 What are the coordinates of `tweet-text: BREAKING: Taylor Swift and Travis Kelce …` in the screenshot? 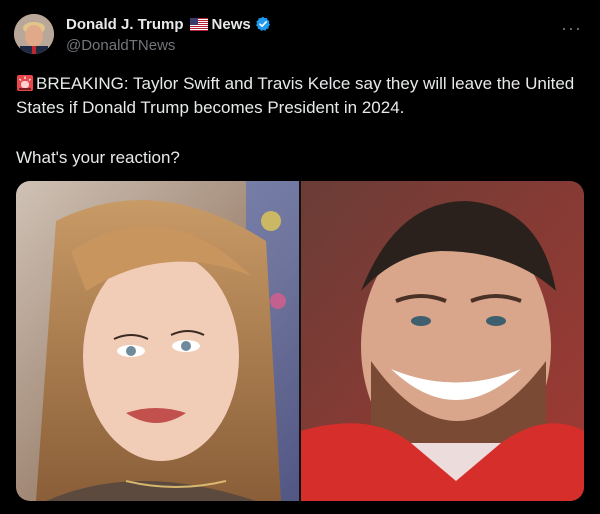 It's located at (303, 96).